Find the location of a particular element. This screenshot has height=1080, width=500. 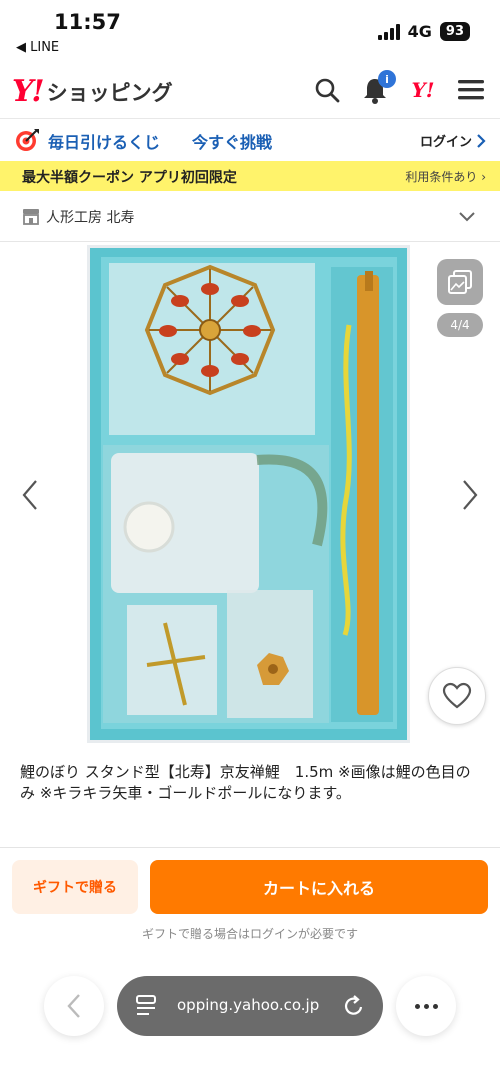

divider is located at coordinates (250, 847).